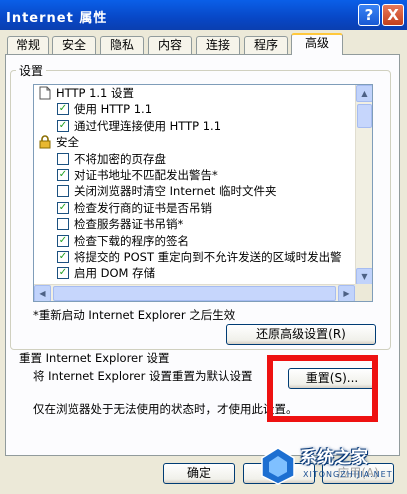 The height and width of the screenshot is (494, 407). Describe the element at coordinates (194, 241) in the screenshot. I see `settings-option: ✓ 检查下载的程序的签名` at that location.